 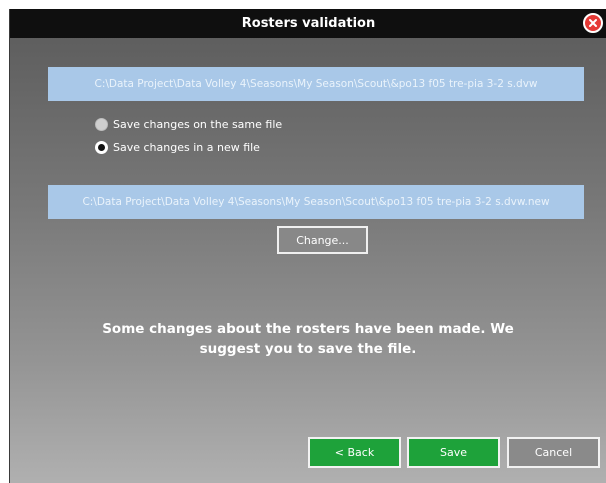 I want to click on dialog-title: Rosters validation, so click(x=308, y=23).